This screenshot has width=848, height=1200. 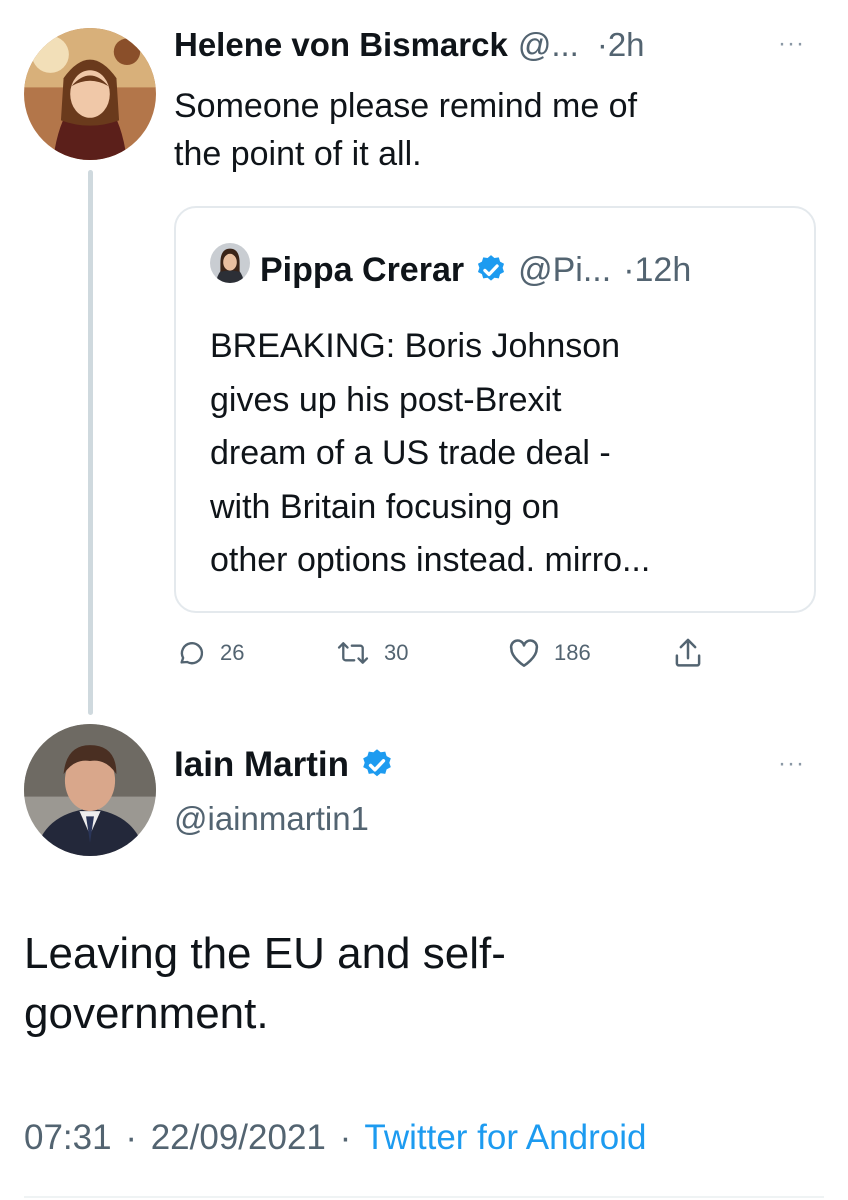 I want to click on share-action, so click(x=688, y=653).